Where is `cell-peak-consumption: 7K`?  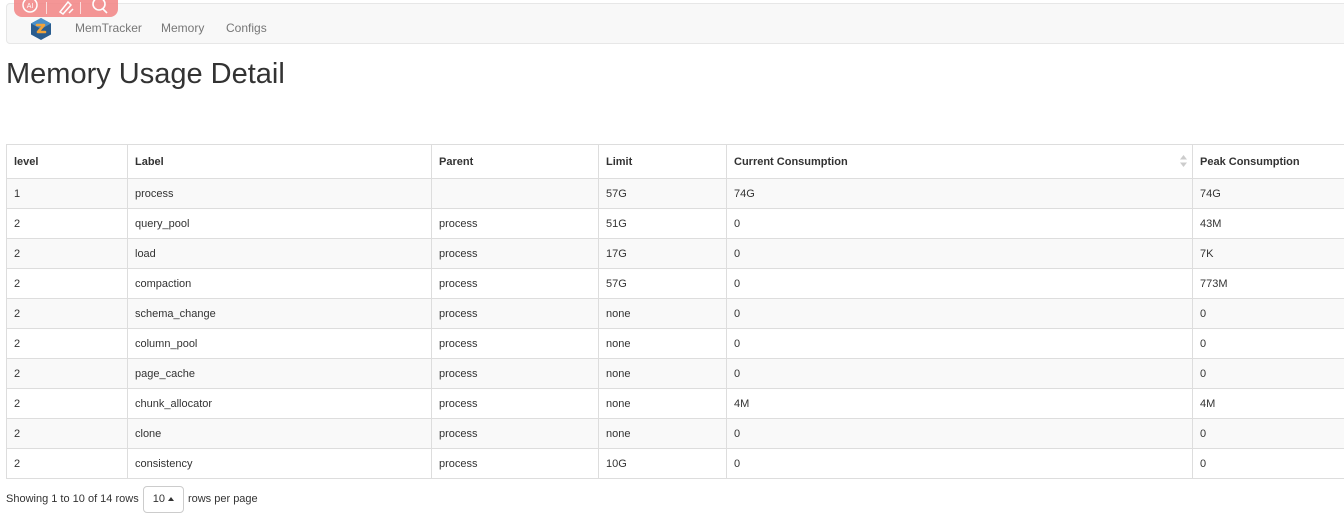
cell-peak-consumption: 7K is located at coordinates (1268, 253).